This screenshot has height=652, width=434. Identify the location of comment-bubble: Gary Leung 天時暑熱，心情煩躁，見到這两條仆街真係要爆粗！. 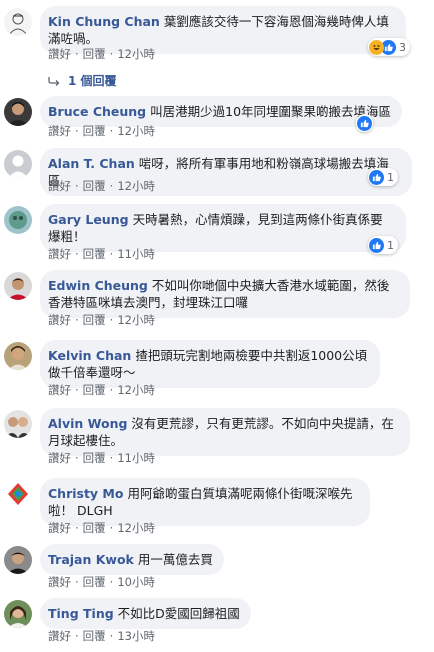
(223, 228).